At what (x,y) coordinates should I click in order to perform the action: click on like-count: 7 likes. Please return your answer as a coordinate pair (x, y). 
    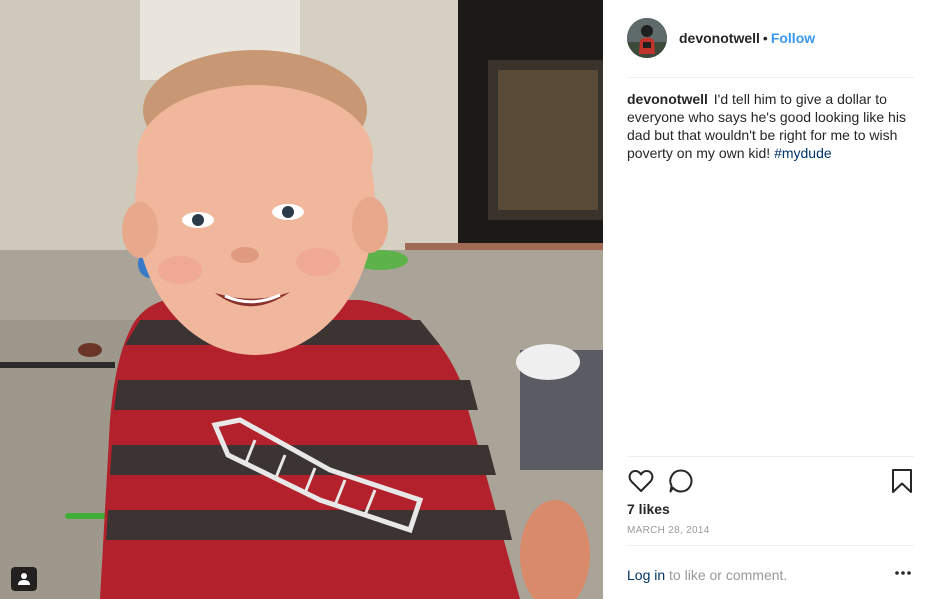
    Looking at the image, I should click on (648, 509).